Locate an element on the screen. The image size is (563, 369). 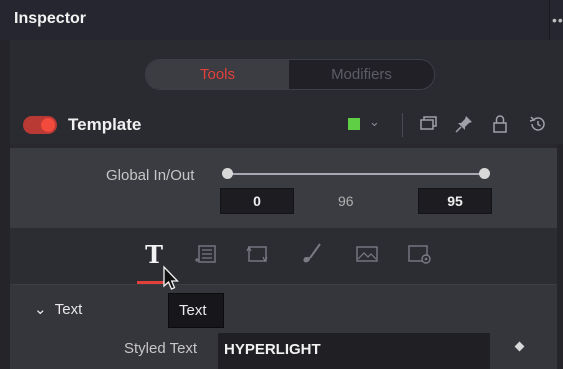
right-edge is located at coordinates (560, 256).